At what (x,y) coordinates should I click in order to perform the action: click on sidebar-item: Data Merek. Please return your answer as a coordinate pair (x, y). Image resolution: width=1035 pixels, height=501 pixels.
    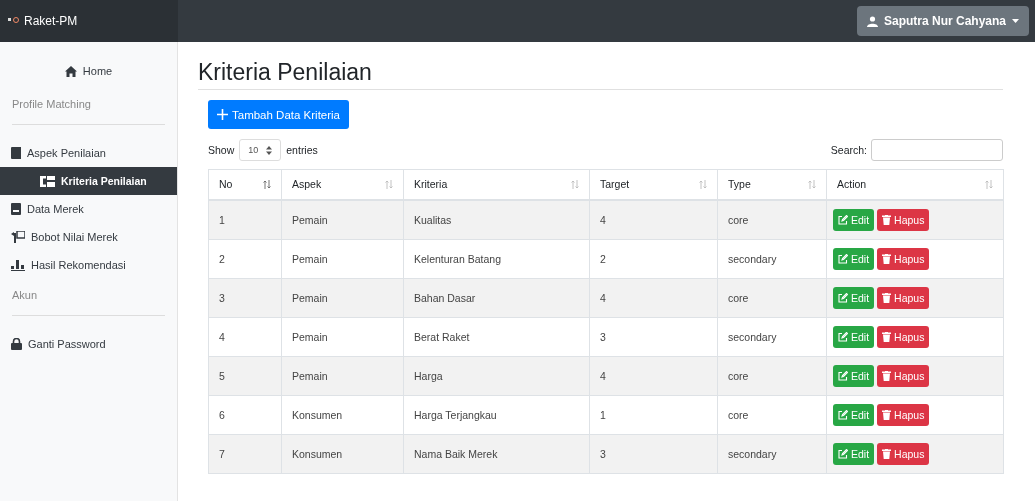
    Looking at the image, I should click on (88, 209).